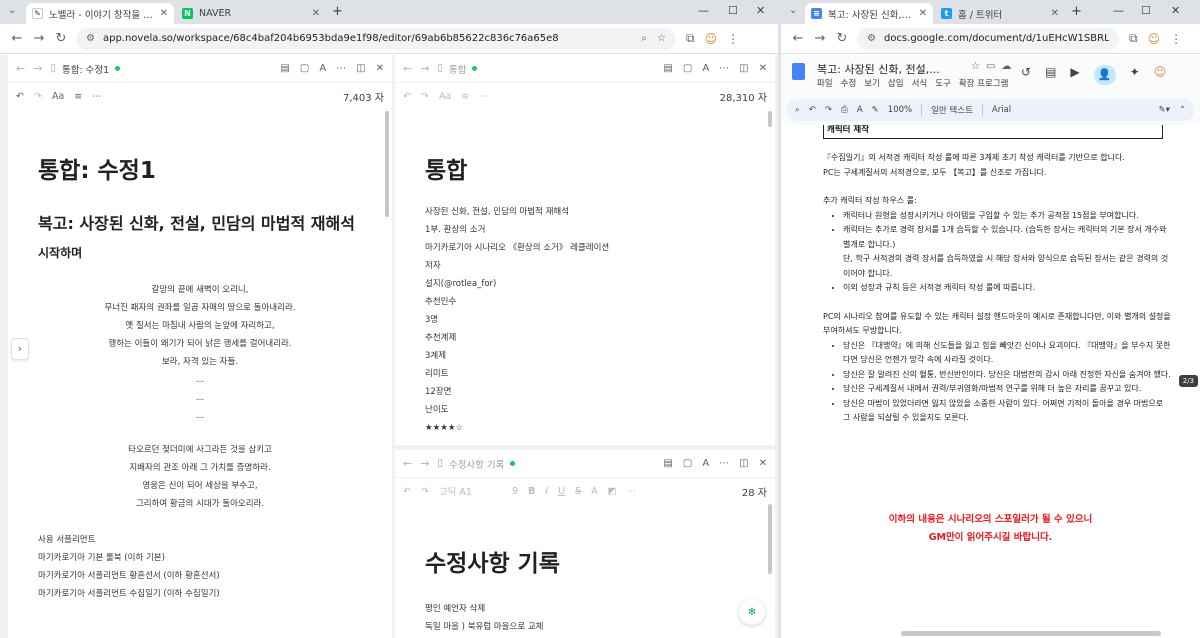 The width and height of the screenshot is (1200, 638). Describe the element at coordinates (644, 38) in the screenshot. I see `zoom-icon: ⌕` at that location.